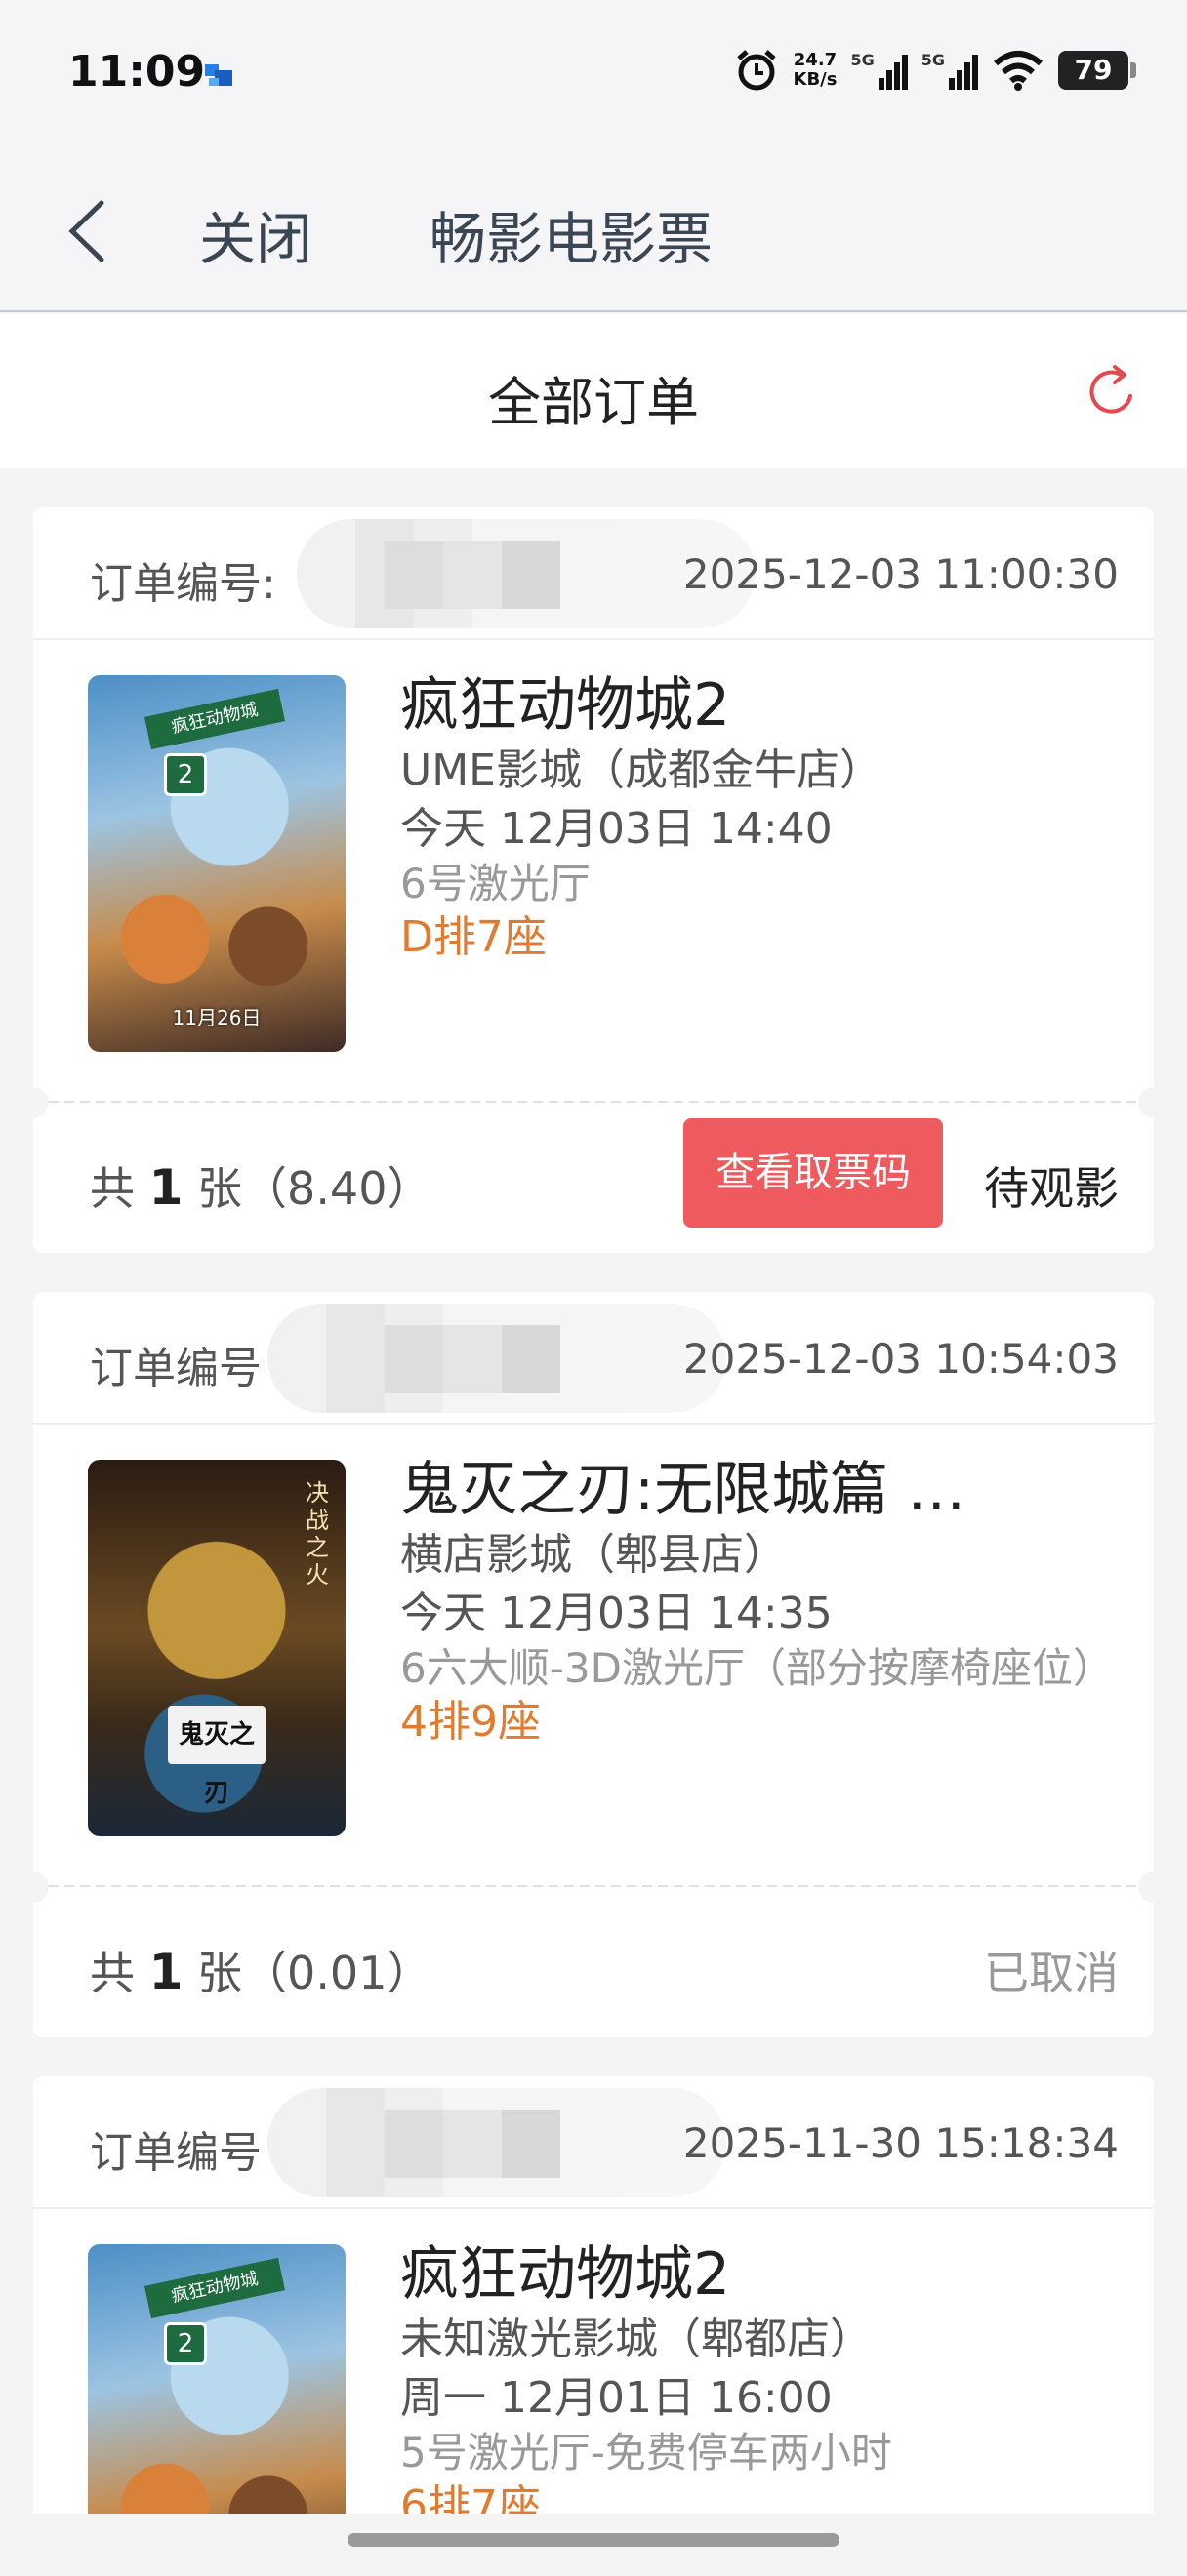 This screenshot has width=1187, height=2576. I want to click on order-status: 已取消, so click(1051, 1973).